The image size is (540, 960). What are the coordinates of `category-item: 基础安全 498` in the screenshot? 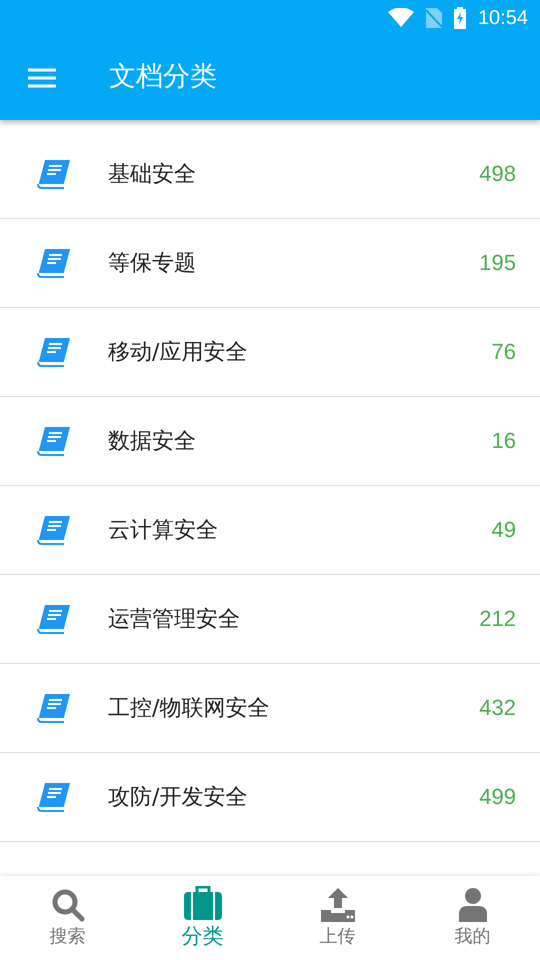 It's located at (270, 174).